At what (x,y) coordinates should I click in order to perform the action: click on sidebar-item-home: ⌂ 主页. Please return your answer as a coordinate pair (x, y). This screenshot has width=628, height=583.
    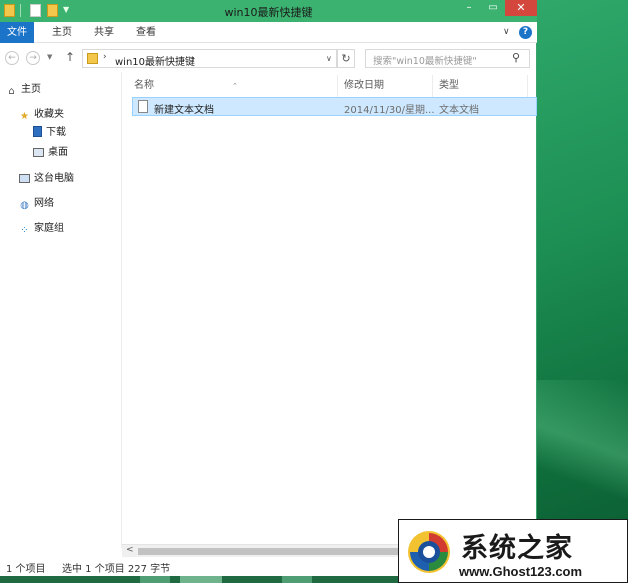
    Looking at the image, I should click on (23, 90).